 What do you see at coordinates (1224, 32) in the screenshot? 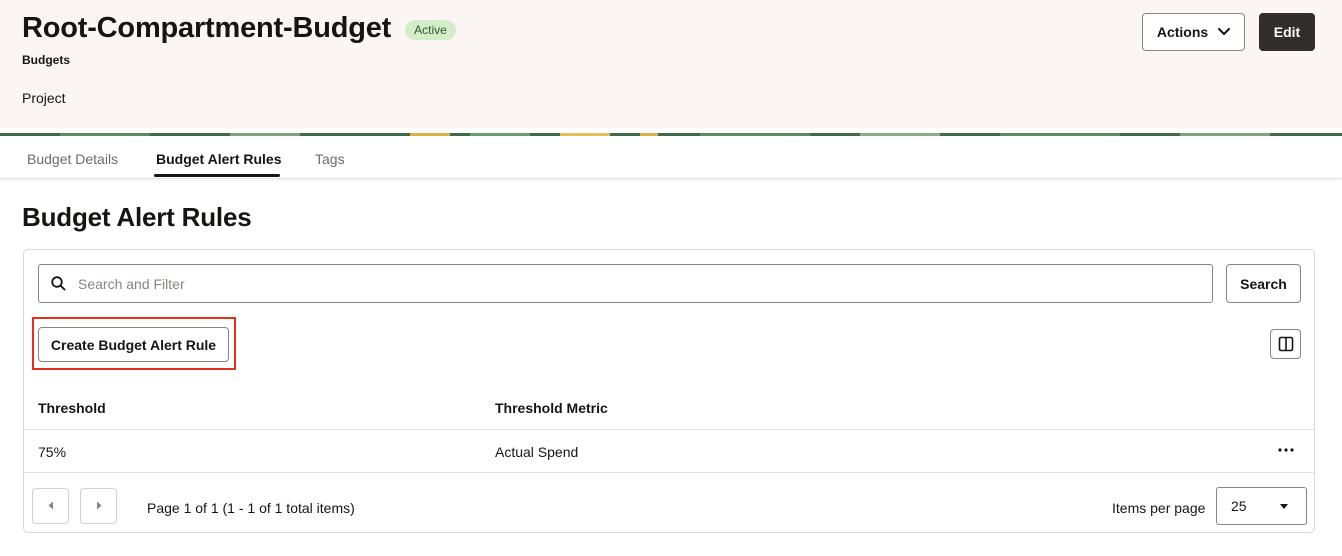
I see `chevron-down-icon` at bounding box center [1224, 32].